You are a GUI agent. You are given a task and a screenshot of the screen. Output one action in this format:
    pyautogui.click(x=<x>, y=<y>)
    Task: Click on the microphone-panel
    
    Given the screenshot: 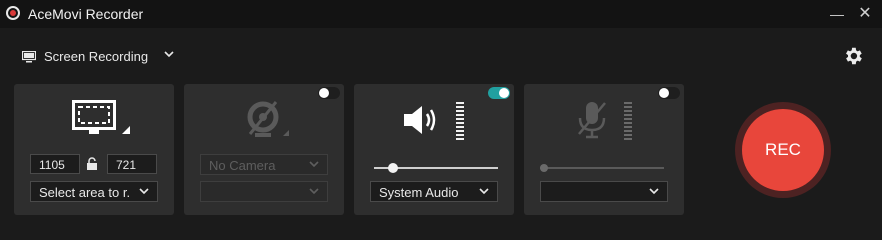 What is the action you would take?
    pyautogui.click(x=604, y=149)
    